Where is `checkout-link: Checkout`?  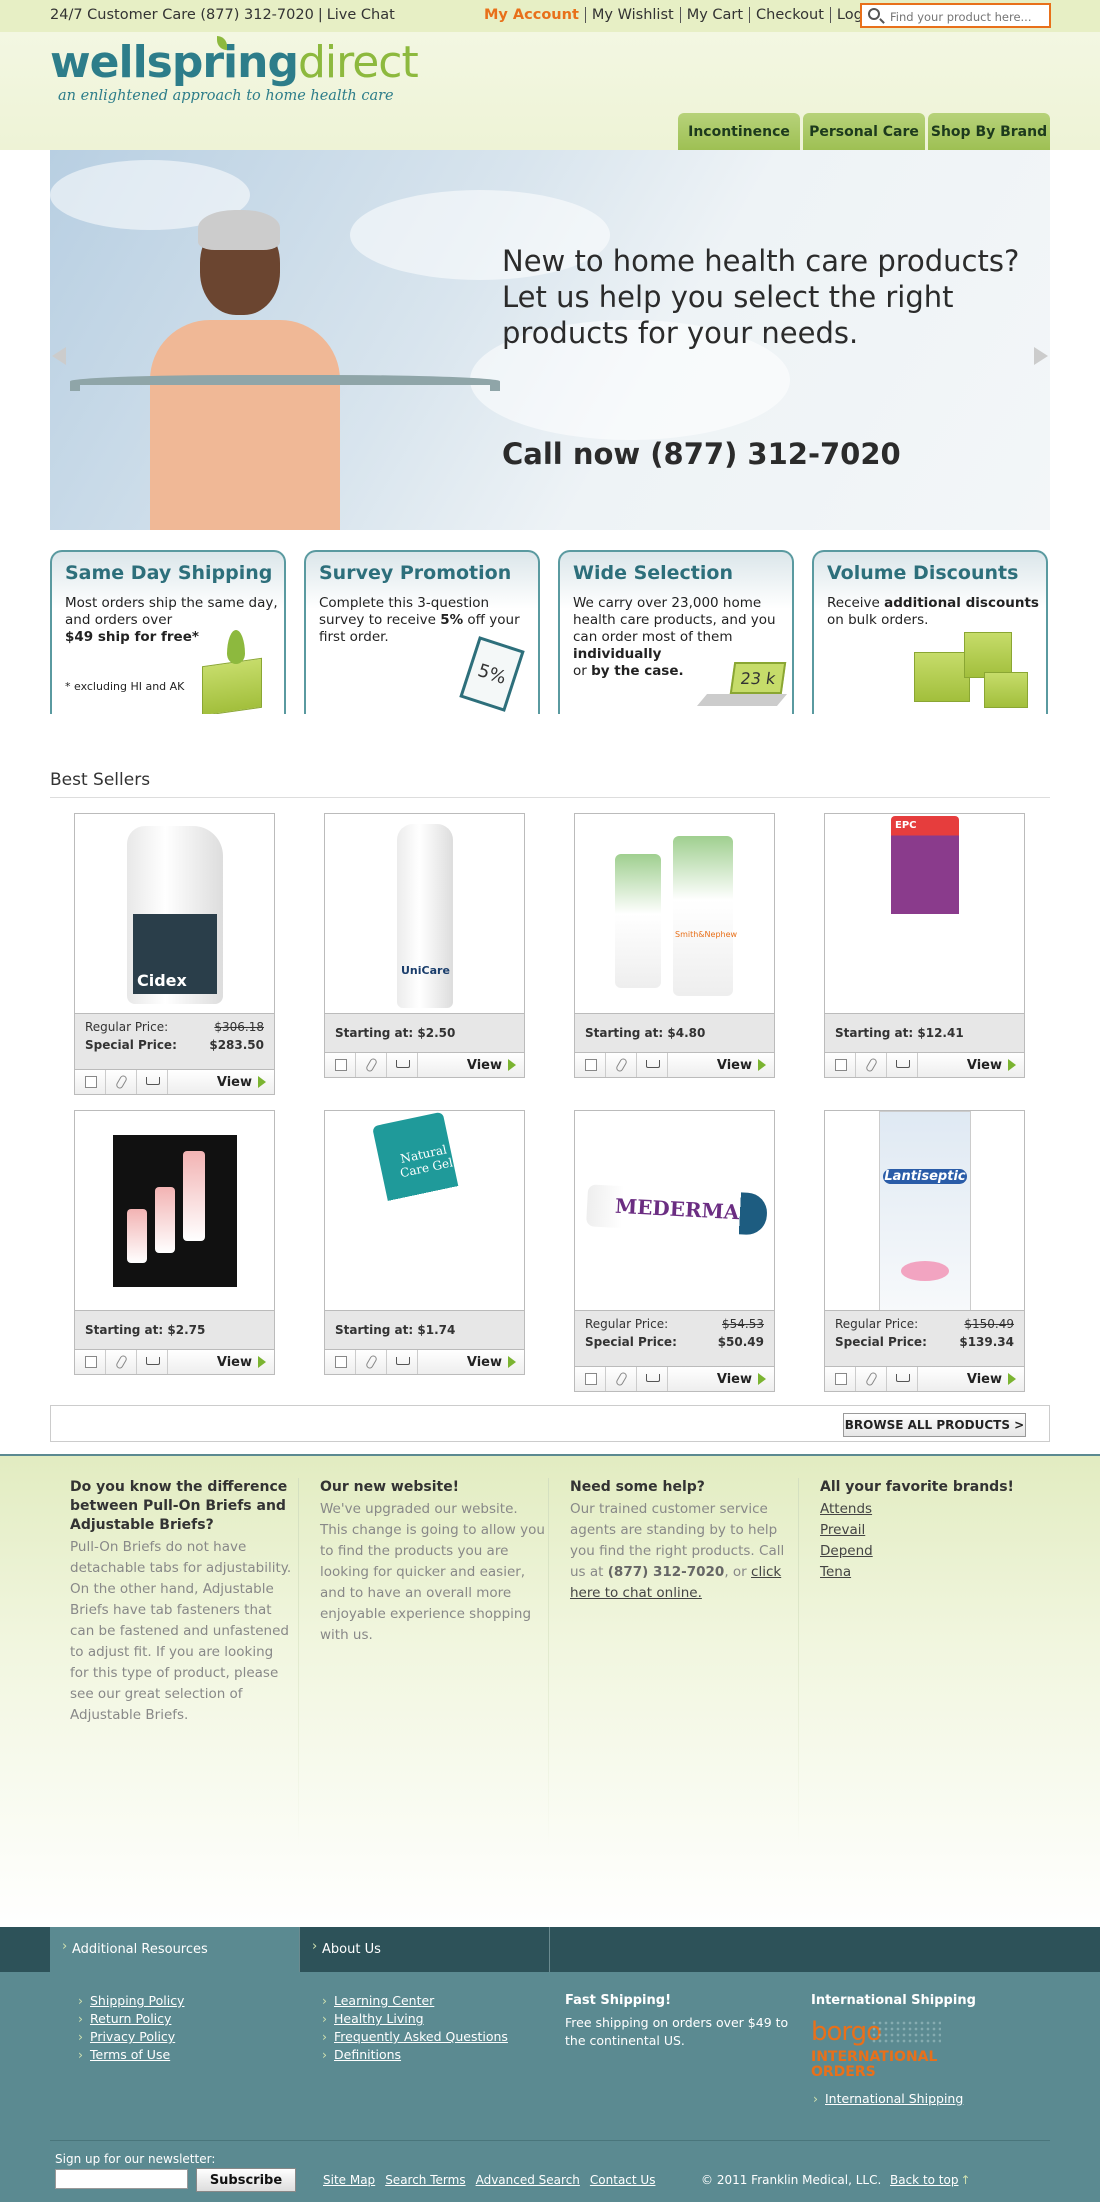
checkout-link: Checkout is located at coordinates (789, 15).